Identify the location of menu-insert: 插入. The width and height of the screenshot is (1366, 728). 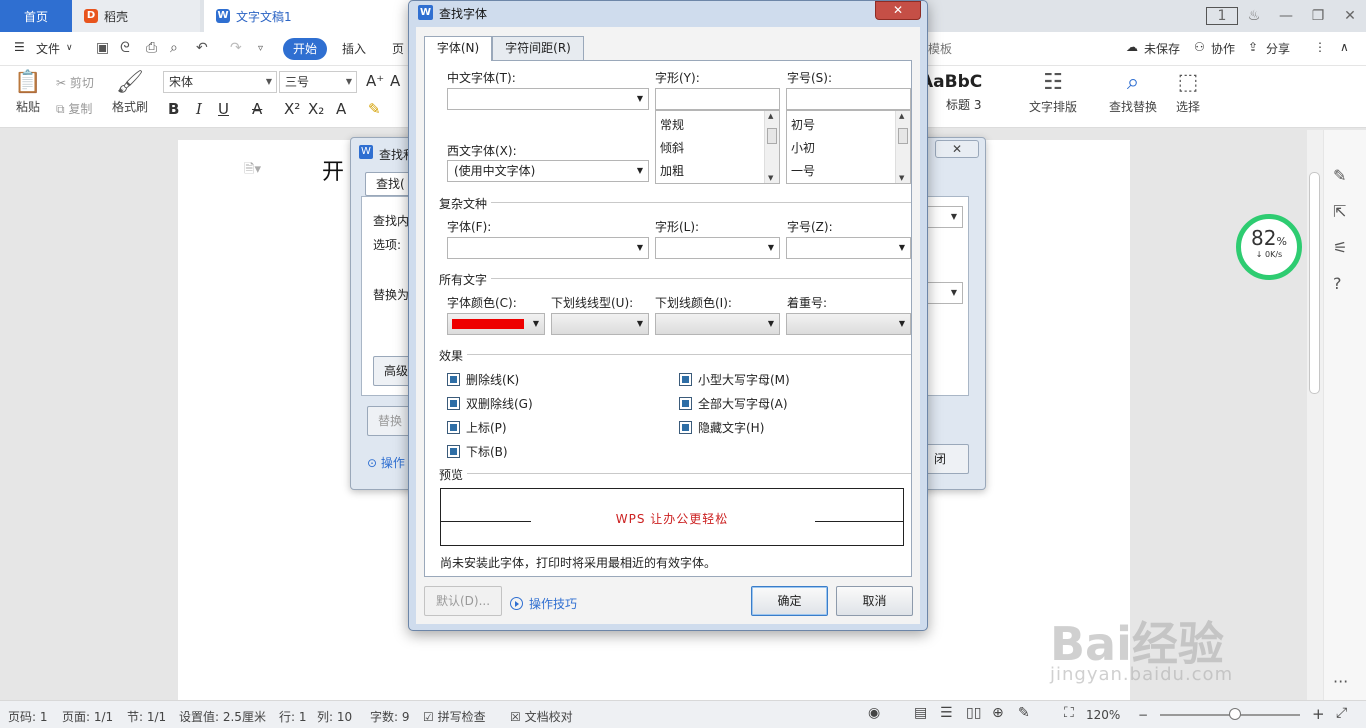
(354, 48).